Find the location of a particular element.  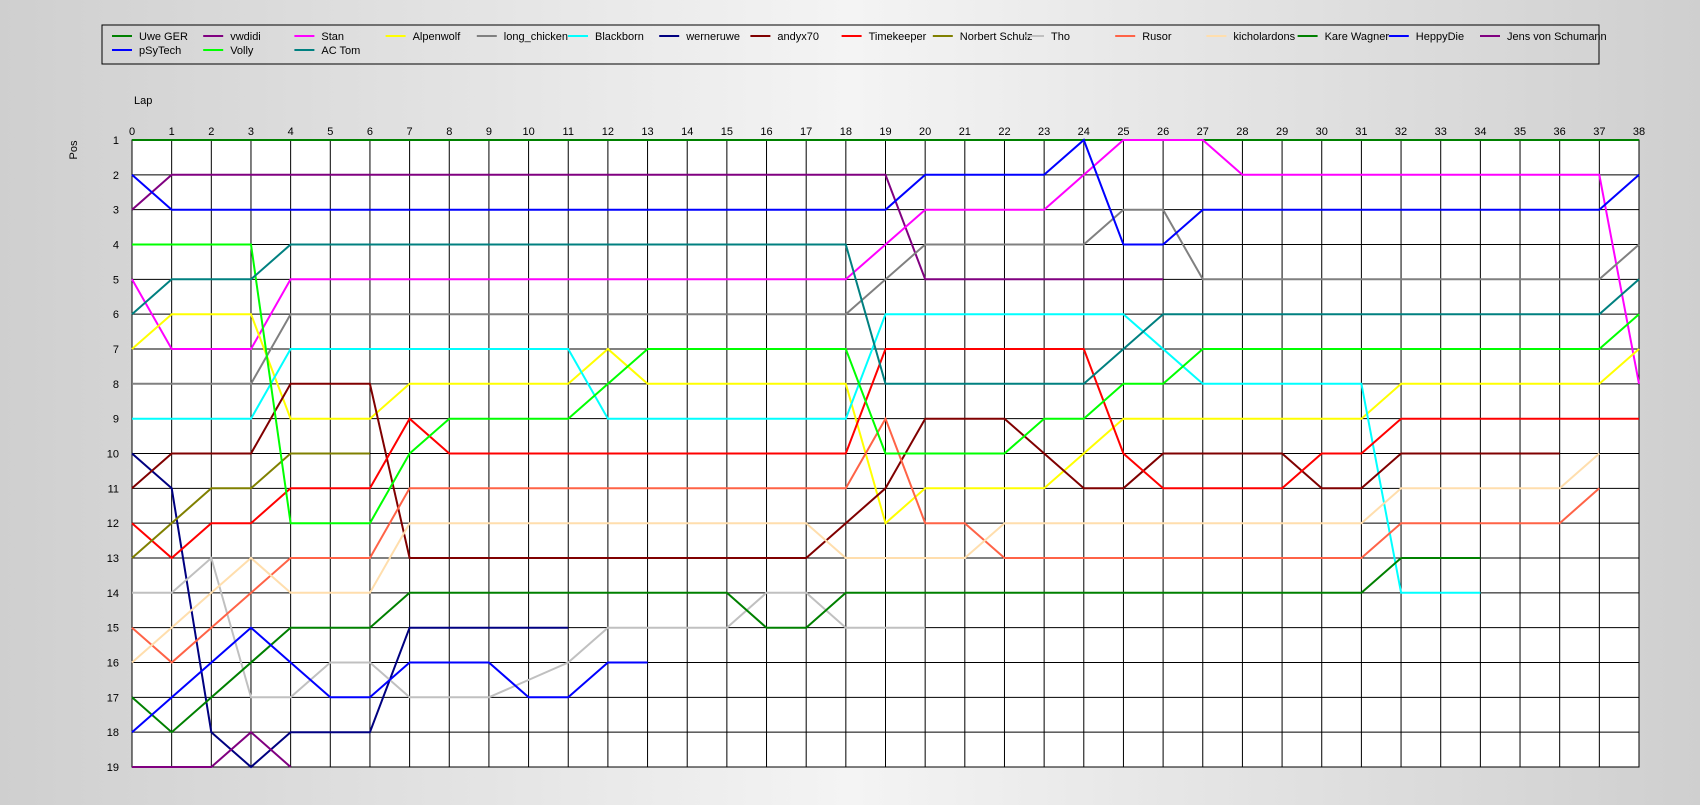

x-tick-label: 36 is located at coordinates (1560, 132).